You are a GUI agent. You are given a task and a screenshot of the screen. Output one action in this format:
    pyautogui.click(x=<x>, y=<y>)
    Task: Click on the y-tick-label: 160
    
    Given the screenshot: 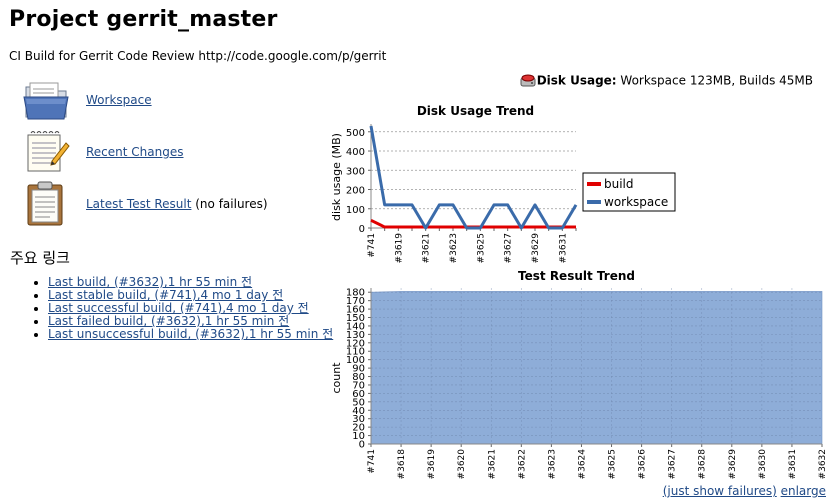 What is the action you would take?
    pyautogui.click(x=355, y=310)
    